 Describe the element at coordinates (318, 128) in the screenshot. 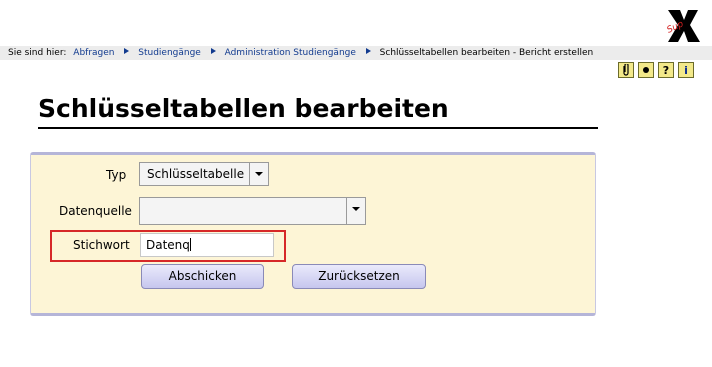

I see `title-divider` at that location.